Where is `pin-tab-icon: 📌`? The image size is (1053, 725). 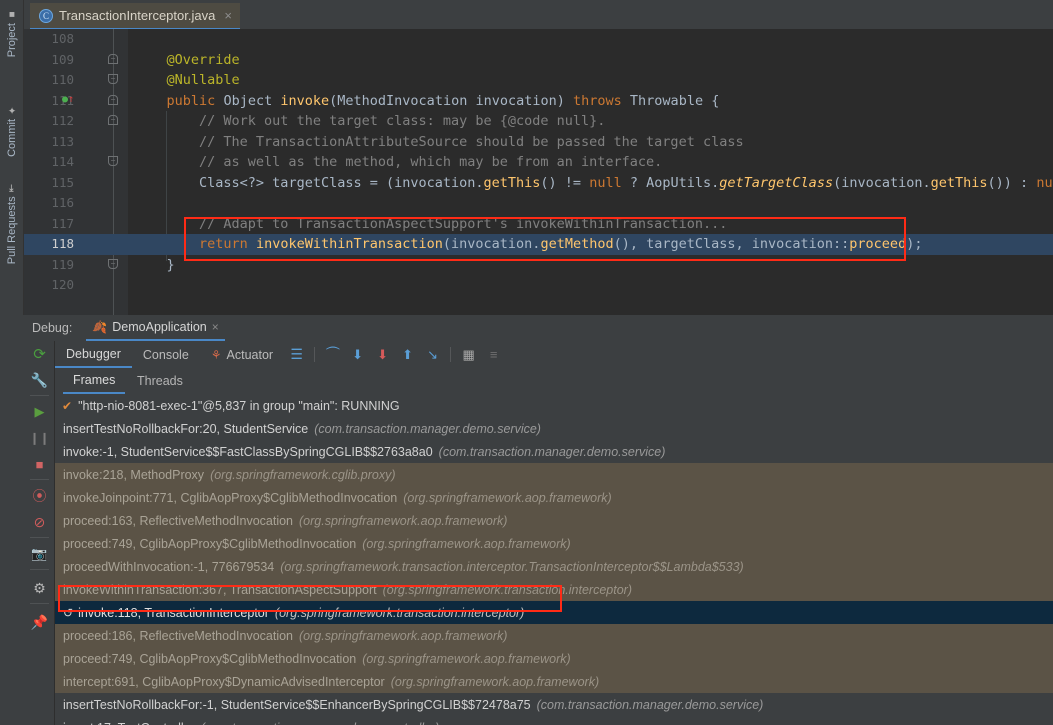
pin-tab-icon: 📌 is located at coordinates (39, 622).